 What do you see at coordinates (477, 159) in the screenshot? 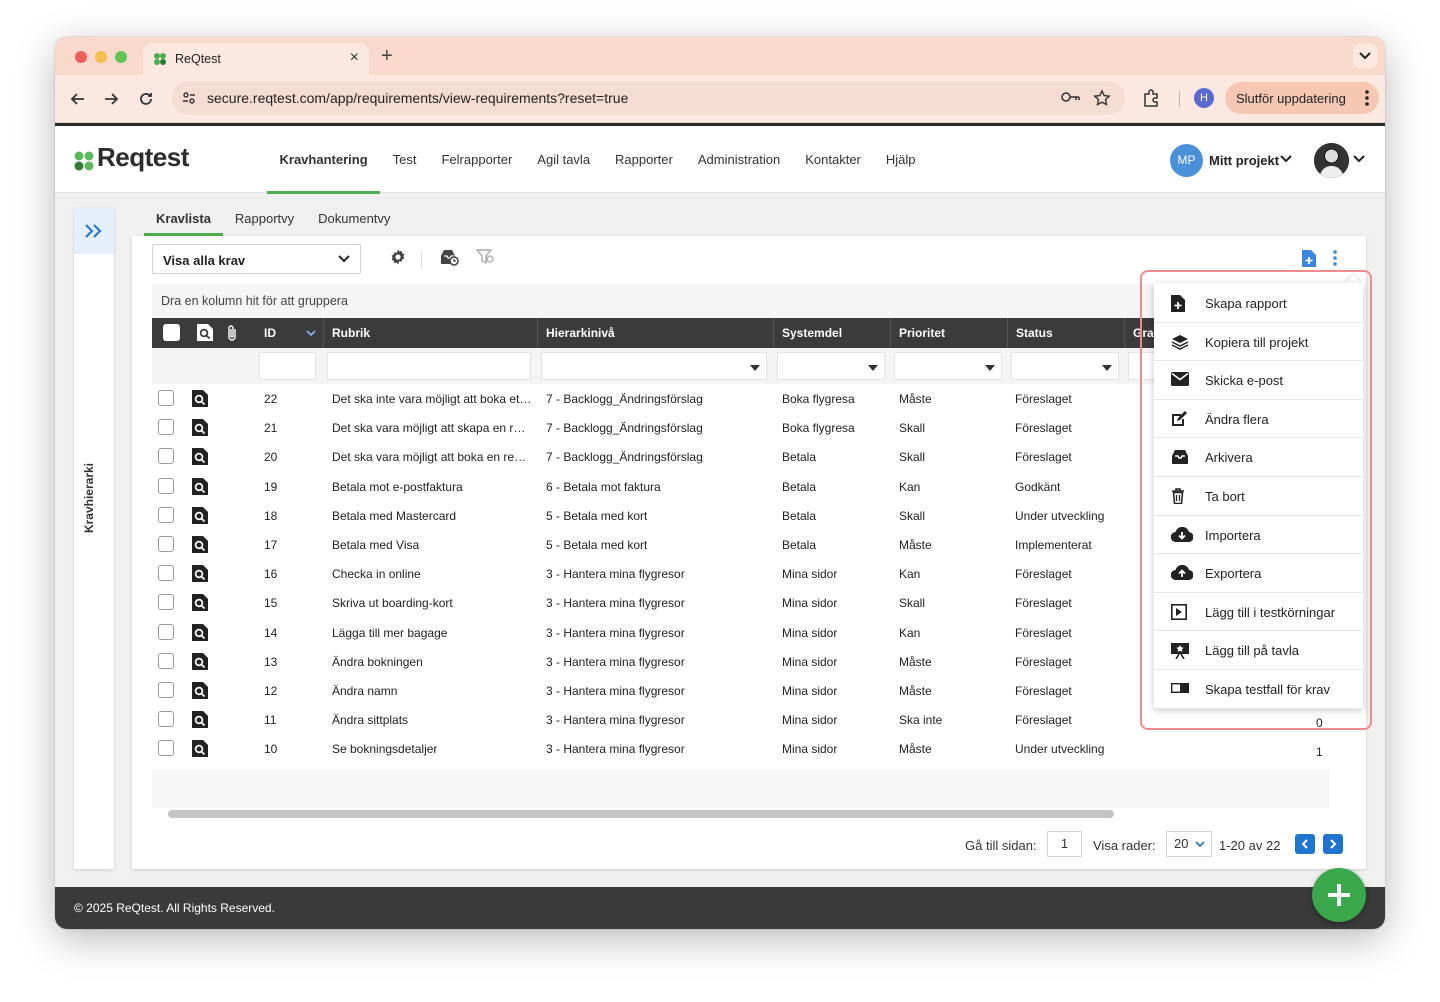
I see `nav-felrapporter: Felrapporter` at bounding box center [477, 159].